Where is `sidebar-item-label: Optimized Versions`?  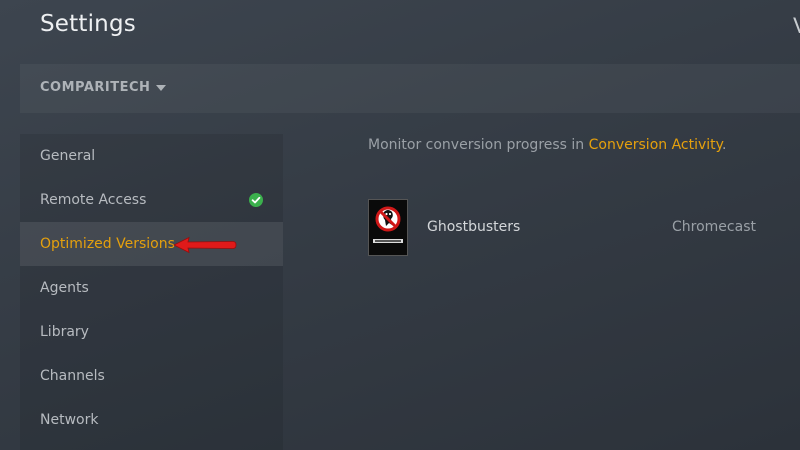
sidebar-item-label: Optimized Versions is located at coordinates (107, 244).